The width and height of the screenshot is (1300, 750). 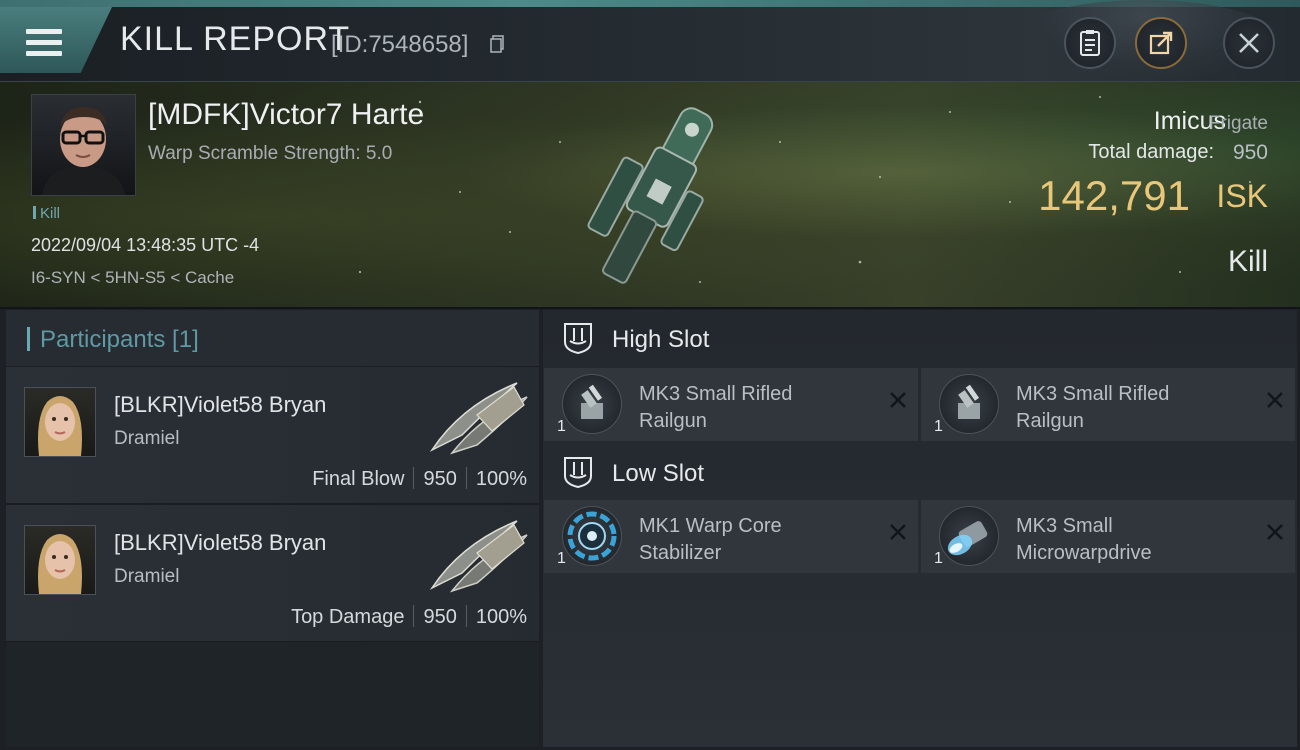 What do you see at coordinates (920, 472) in the screenshot?
I see `low-slot-header: Low Slot` at bounding box center [920, 472].